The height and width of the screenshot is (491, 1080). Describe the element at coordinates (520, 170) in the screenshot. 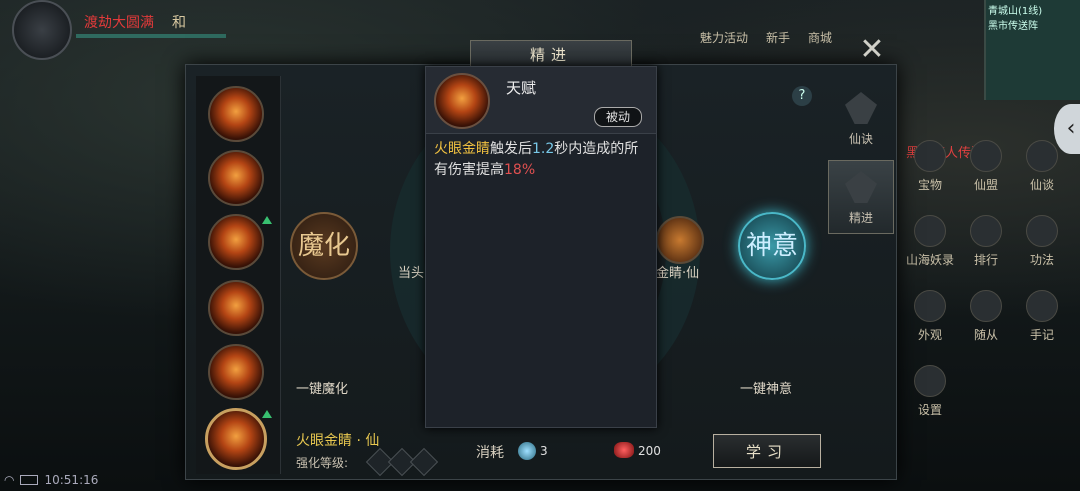

I see `desc-percent: 18%` at that location.